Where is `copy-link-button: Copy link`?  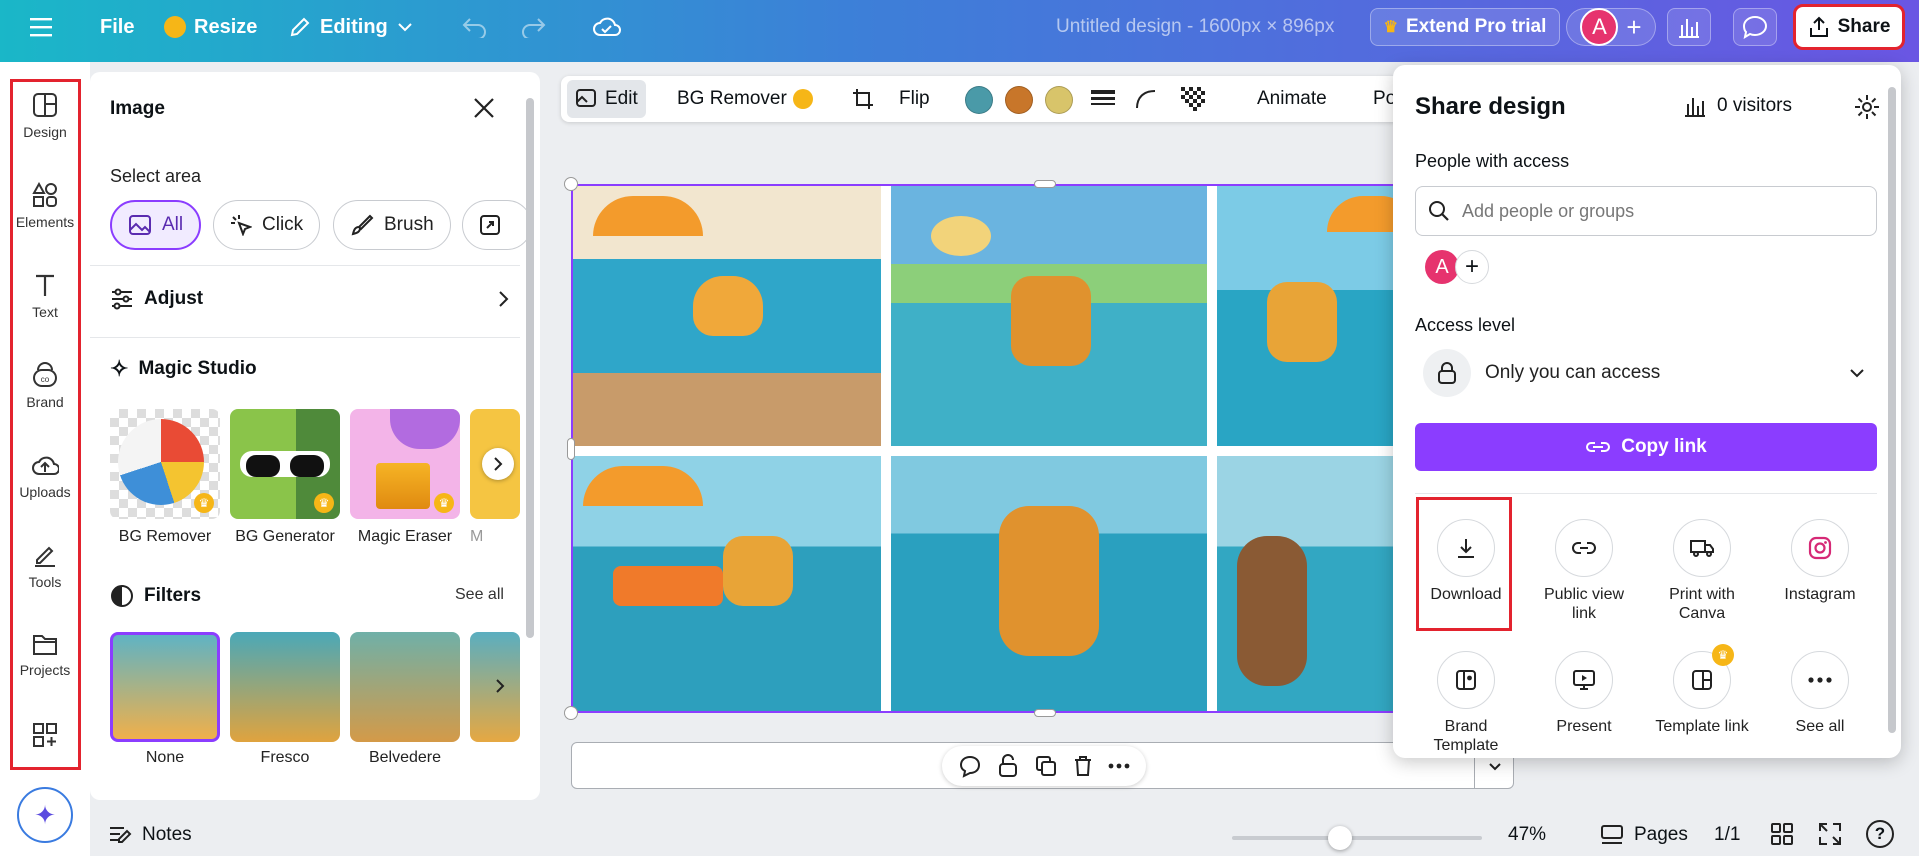 copy-link-button: Copy link is located at coordinates (1646, 447).